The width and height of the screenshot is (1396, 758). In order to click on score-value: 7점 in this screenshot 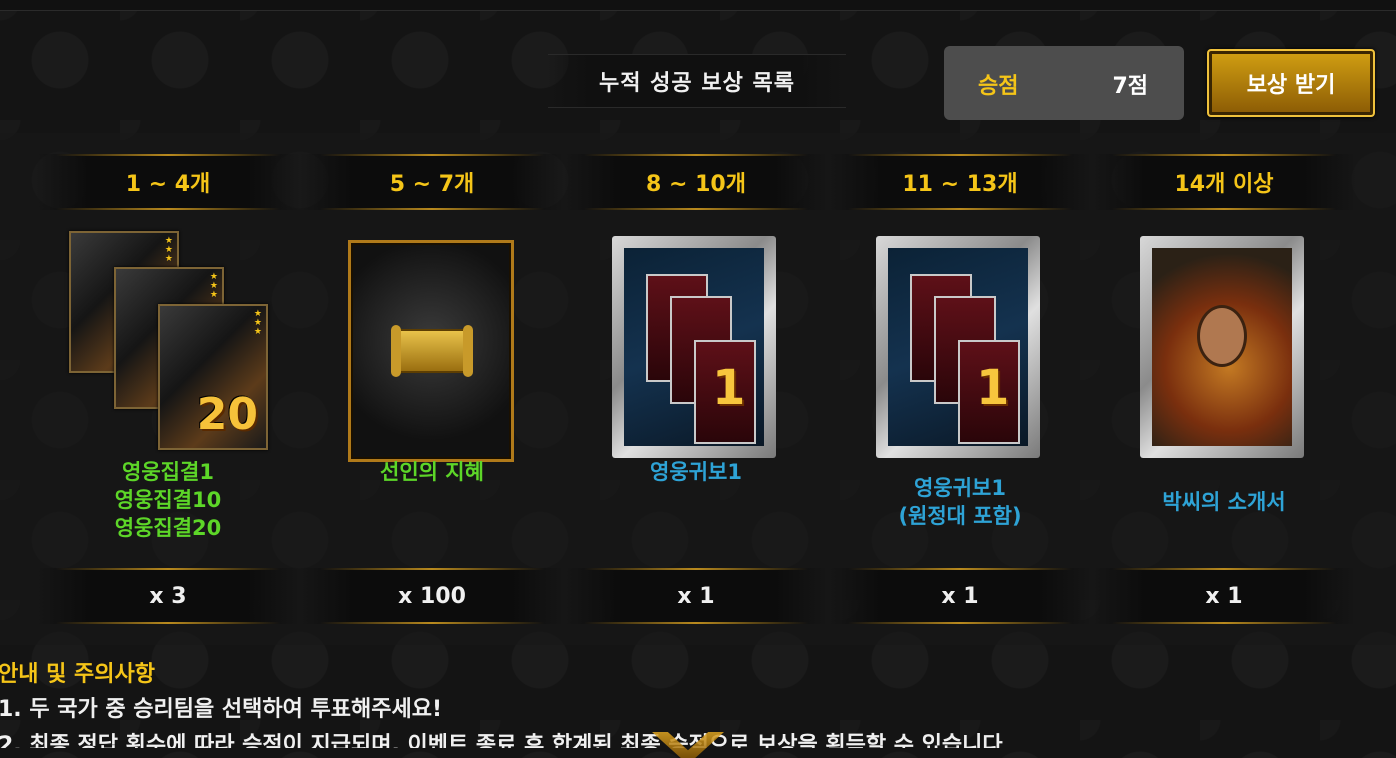, I will do `click(1130, 86)`.